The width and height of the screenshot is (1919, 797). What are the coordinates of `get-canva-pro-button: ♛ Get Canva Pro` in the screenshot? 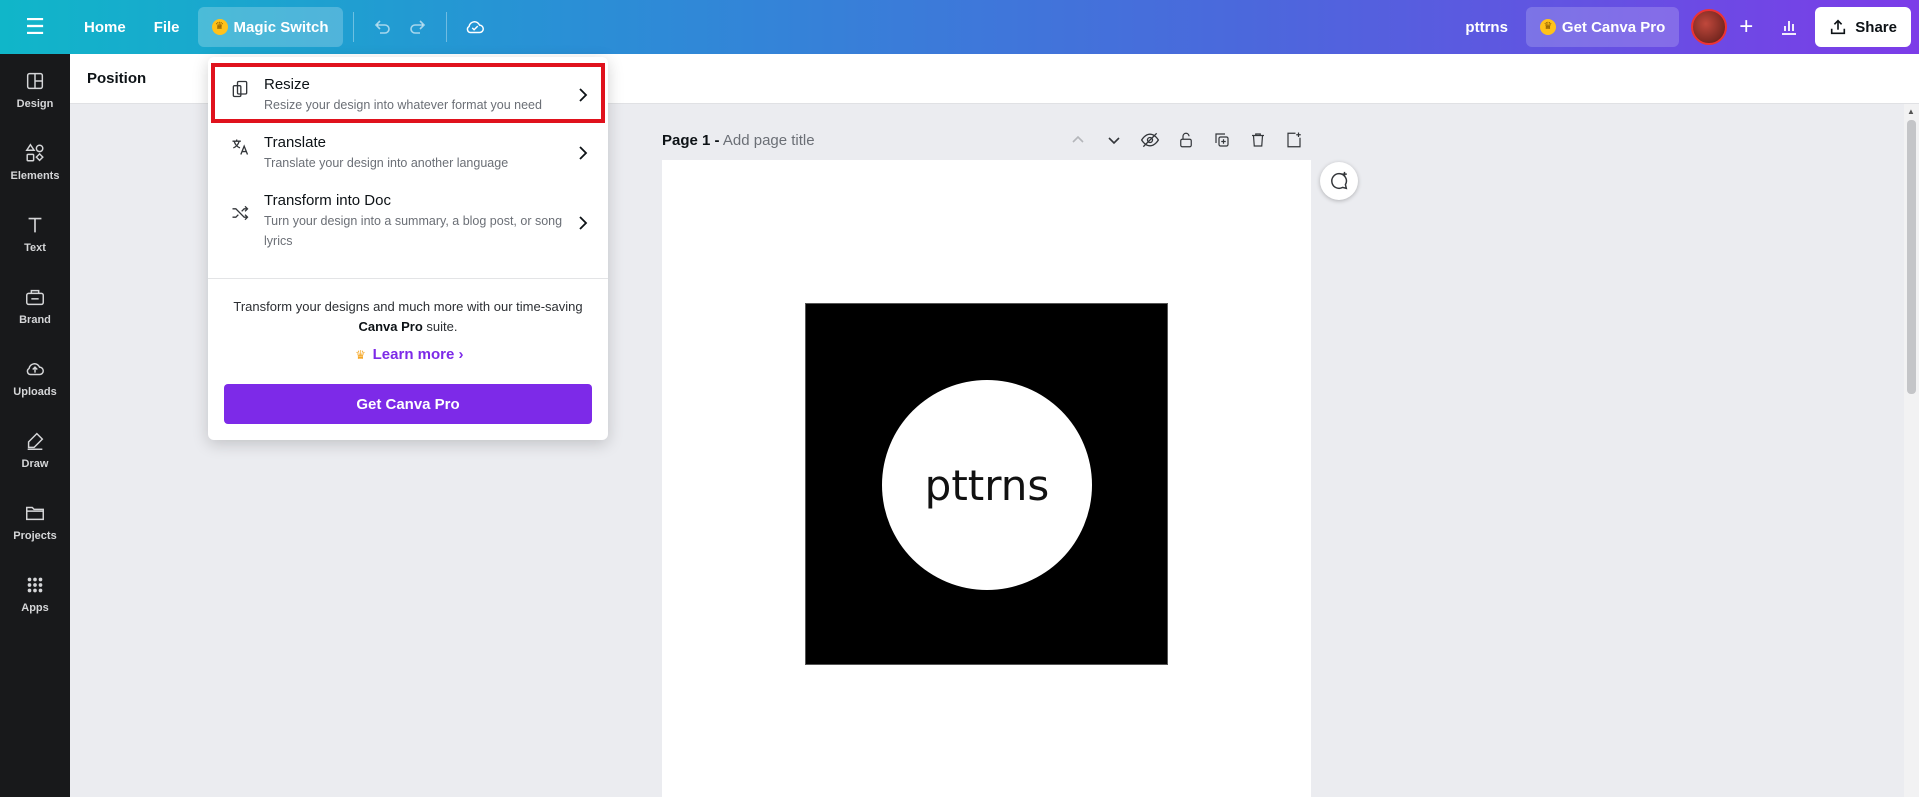 It's located at (1602, 27).